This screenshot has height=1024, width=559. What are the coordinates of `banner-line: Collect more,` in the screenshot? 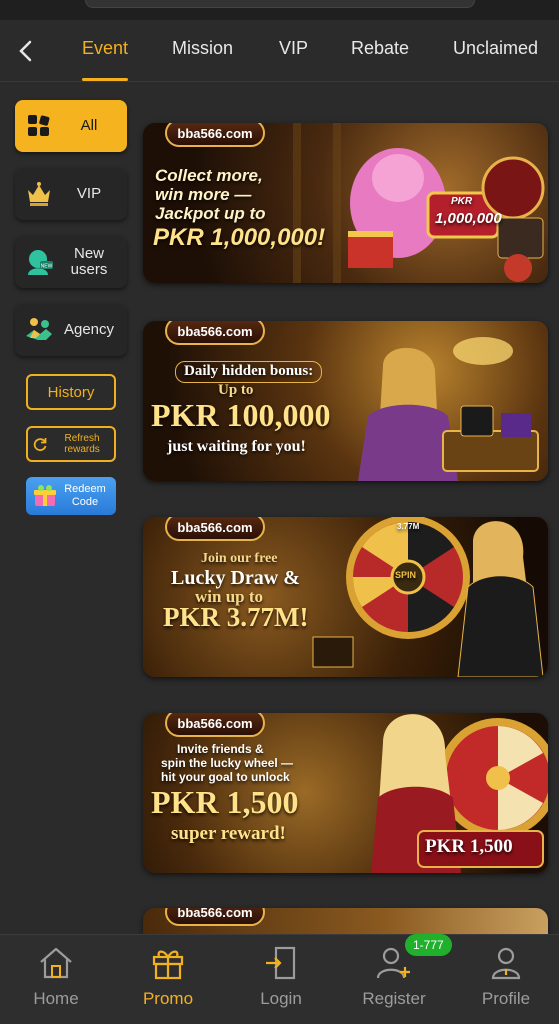 It's located at (209, 175).